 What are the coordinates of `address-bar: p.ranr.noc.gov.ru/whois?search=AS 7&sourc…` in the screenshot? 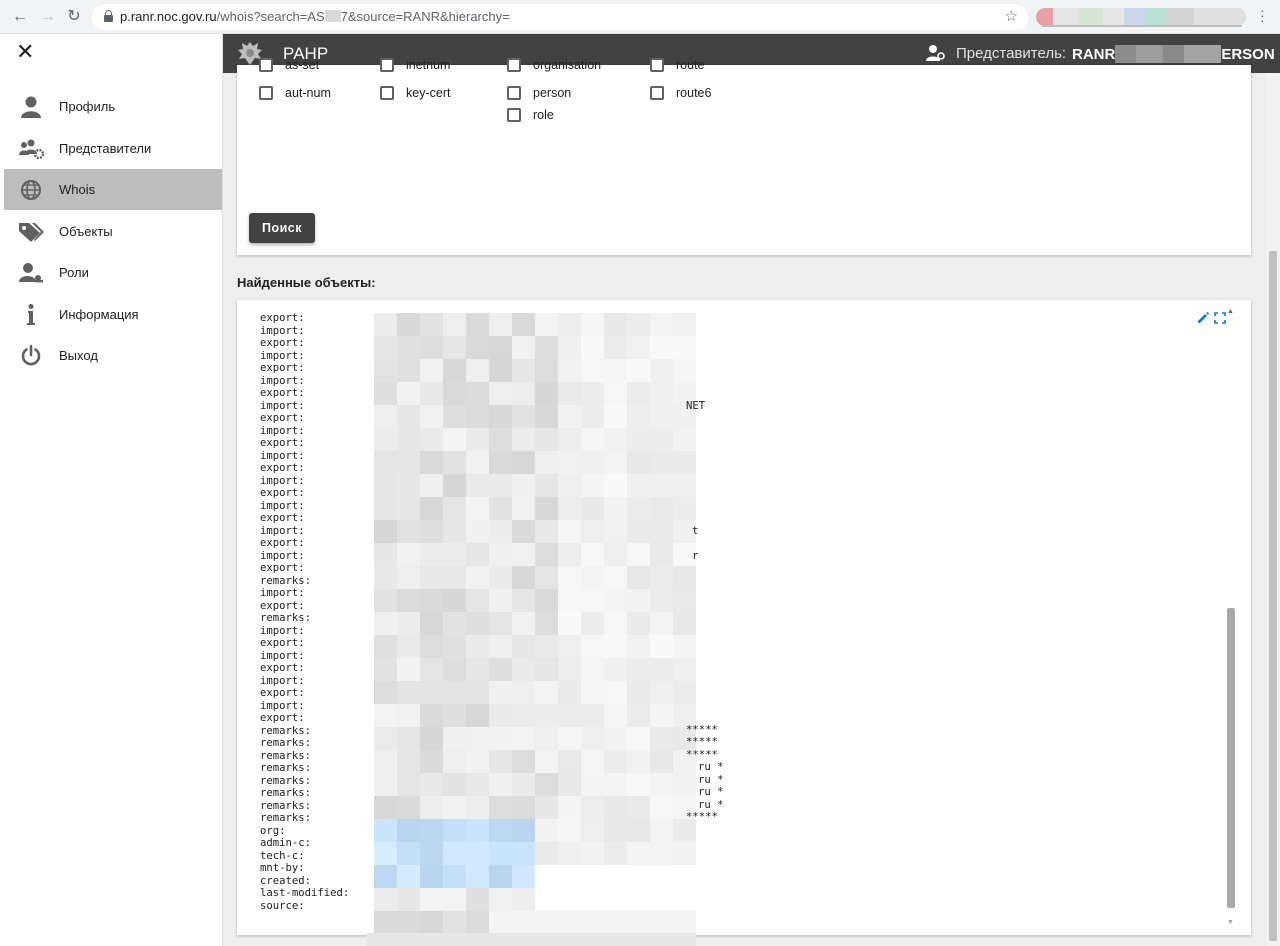 It's located at (560, 17).